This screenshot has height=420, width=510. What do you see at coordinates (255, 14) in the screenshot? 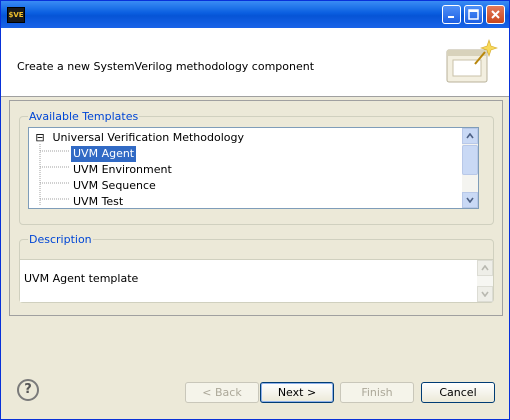
I see `title-bar: $VE` at bounding box center [255, 14].